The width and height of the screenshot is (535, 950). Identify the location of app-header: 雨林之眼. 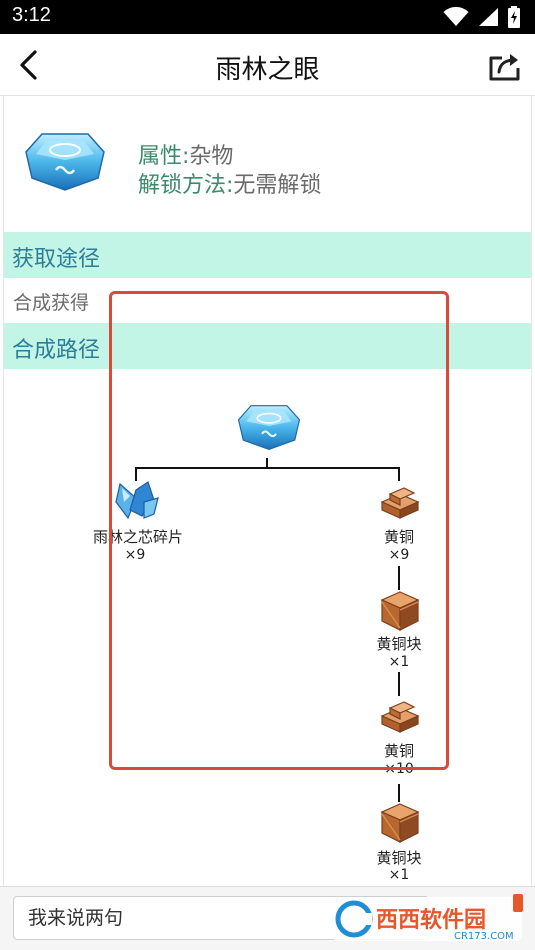
(267, 65).